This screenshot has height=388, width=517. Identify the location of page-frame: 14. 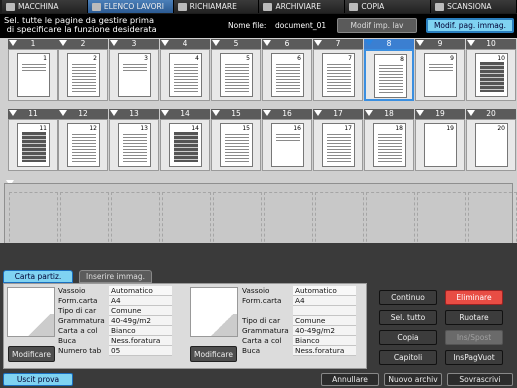
(185, 145).